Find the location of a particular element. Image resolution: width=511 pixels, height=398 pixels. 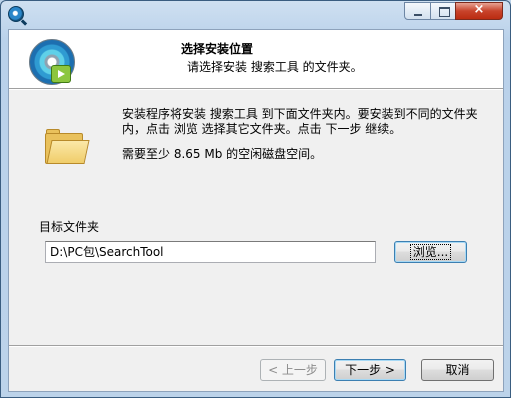

close-icon: × is located at coordinates (479, 9).